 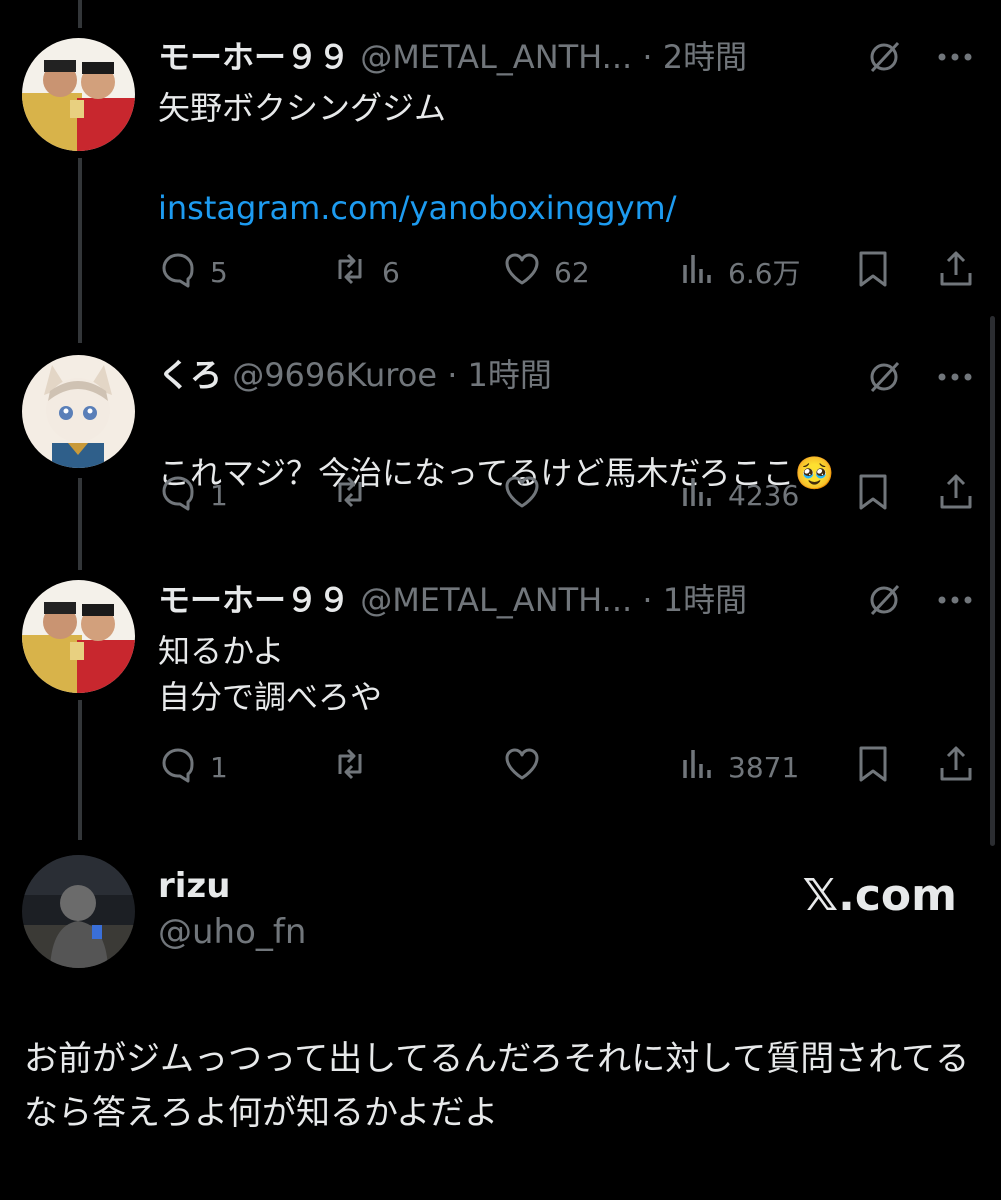 I want to click on views-count: 3871, so click(x=764, y=767).